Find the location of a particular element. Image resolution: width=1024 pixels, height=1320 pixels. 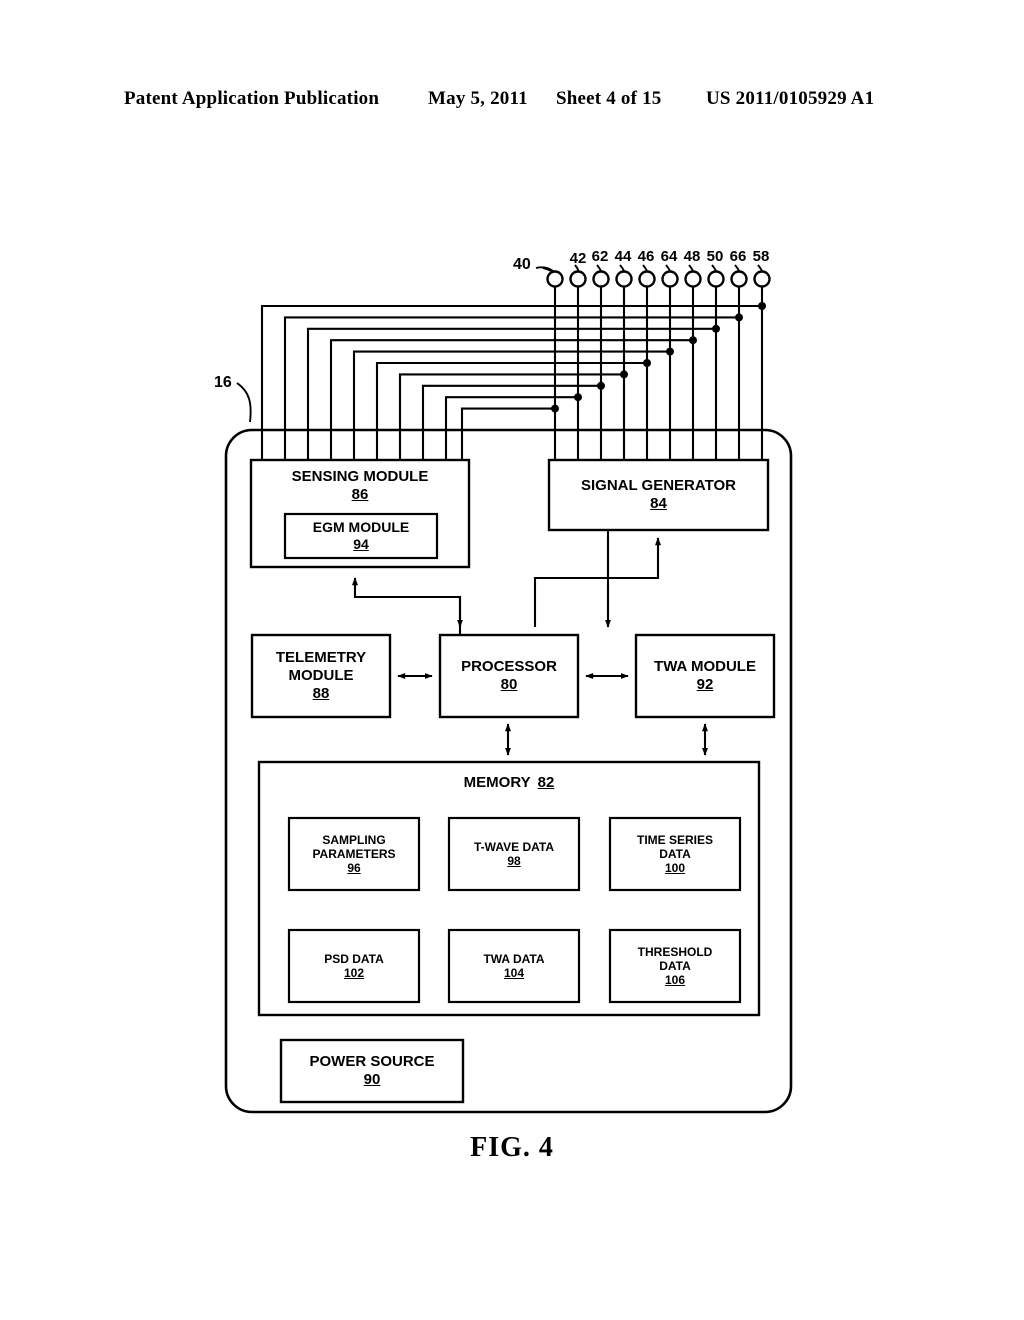

signal-generator-title: SIGNAL GENERATOR is located at coordinates (658, 486).